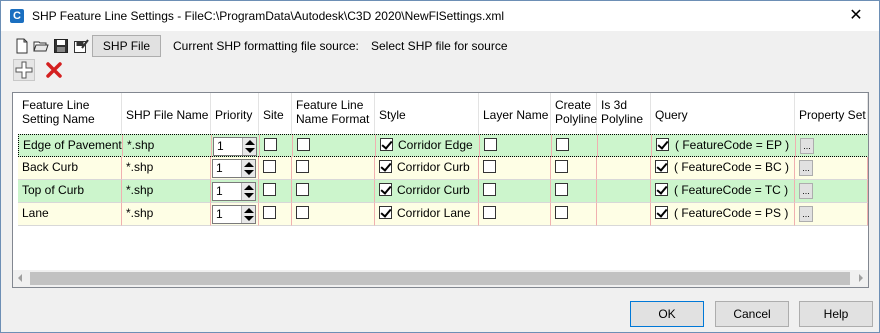  What do you see at coordinates (515, 113) in the screenshot?
I see `header-layer-name: Layer Name` at bounding box center [515, 113].